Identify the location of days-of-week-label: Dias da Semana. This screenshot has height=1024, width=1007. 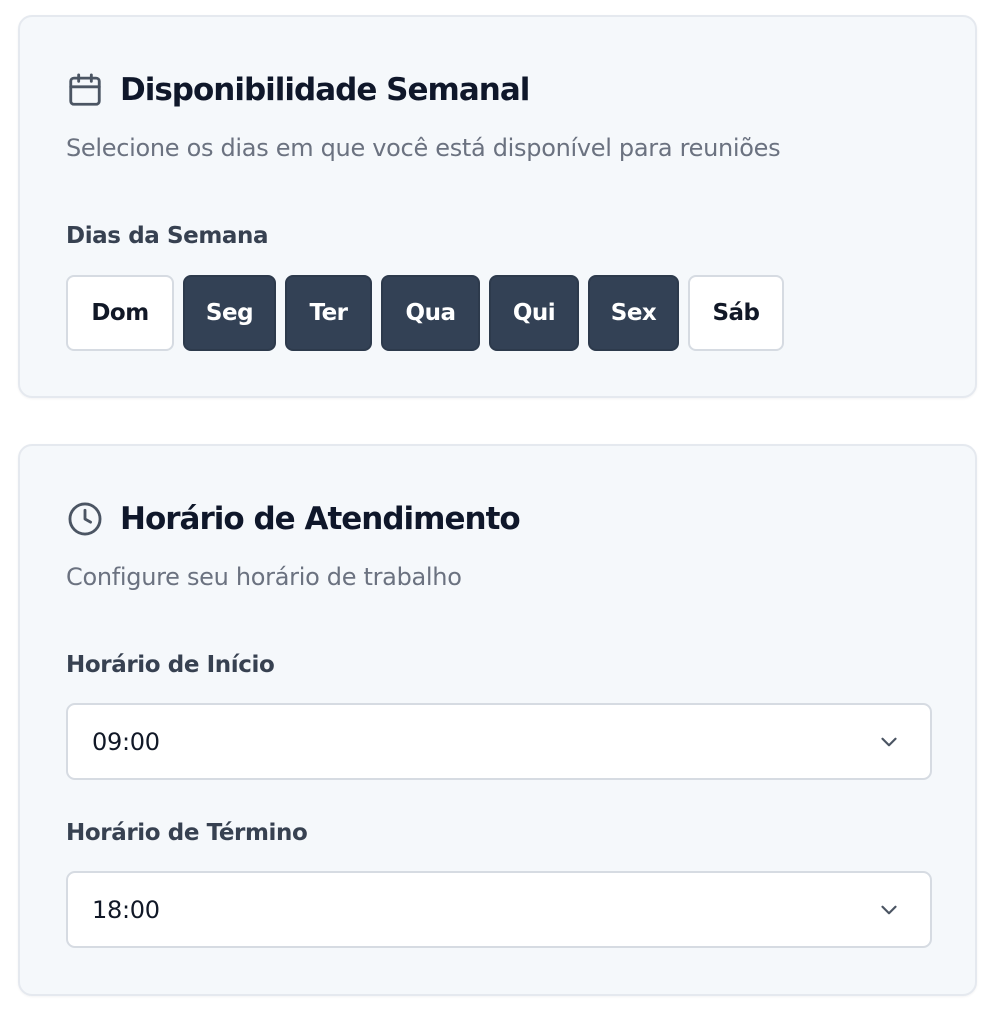
(167, 236).